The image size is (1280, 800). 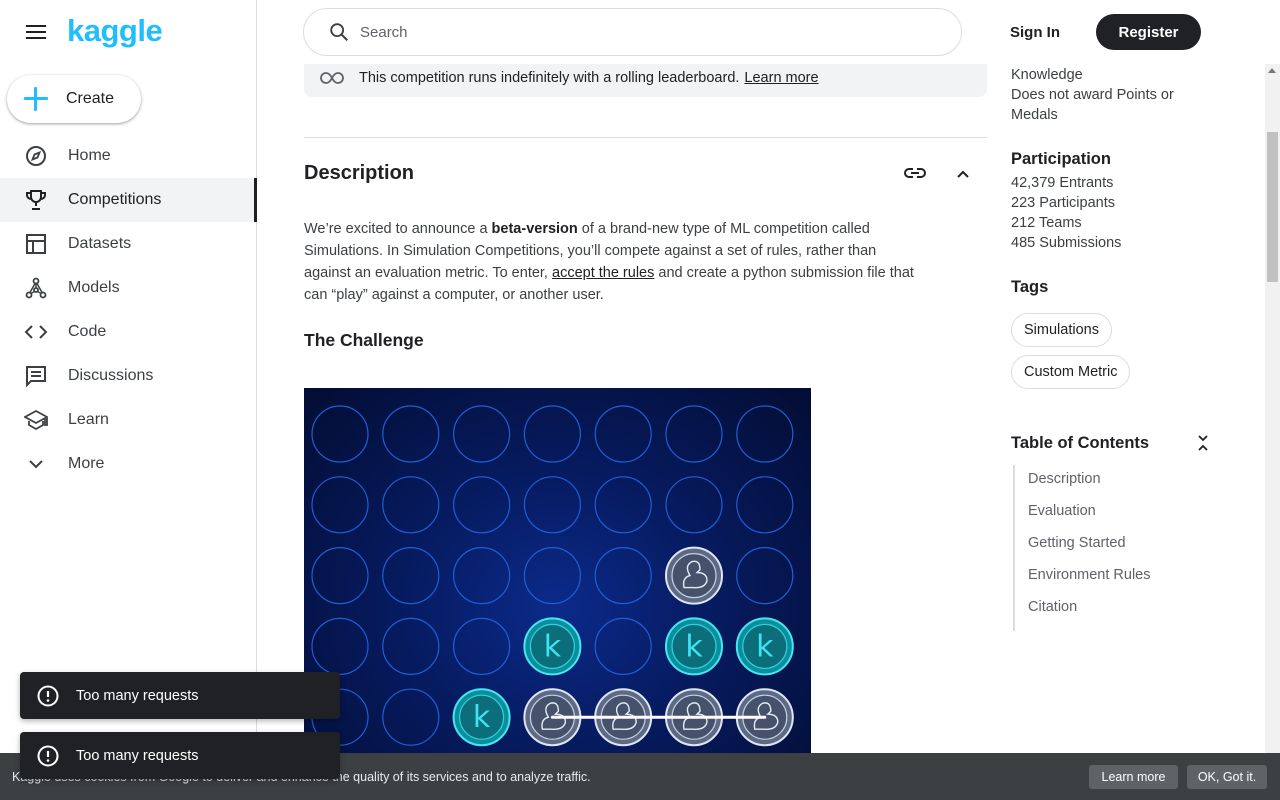 What do you see at coordinates (36, 464) in the screenshot?
I see `chevron-down-icon` at bounding box center [36, 464].